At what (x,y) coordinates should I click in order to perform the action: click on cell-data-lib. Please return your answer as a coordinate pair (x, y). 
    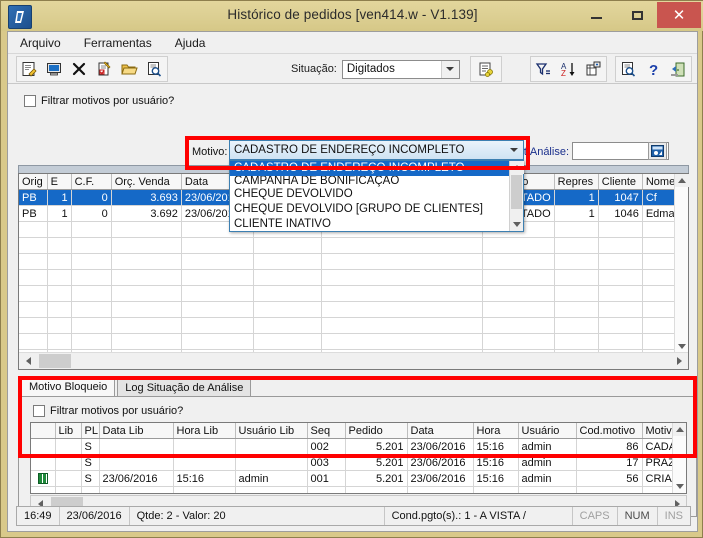
    Looking at the image, I should click on (136, 462).